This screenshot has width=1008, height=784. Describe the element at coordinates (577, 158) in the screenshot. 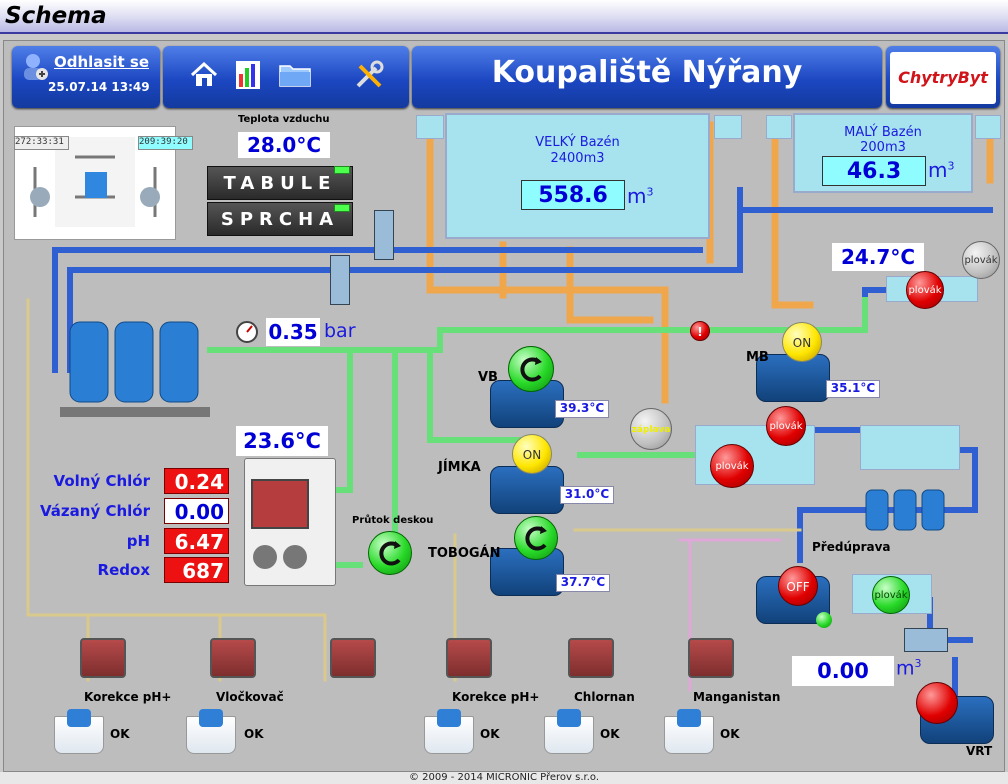

I see `big-pool-volume: 2400m3` at that location.